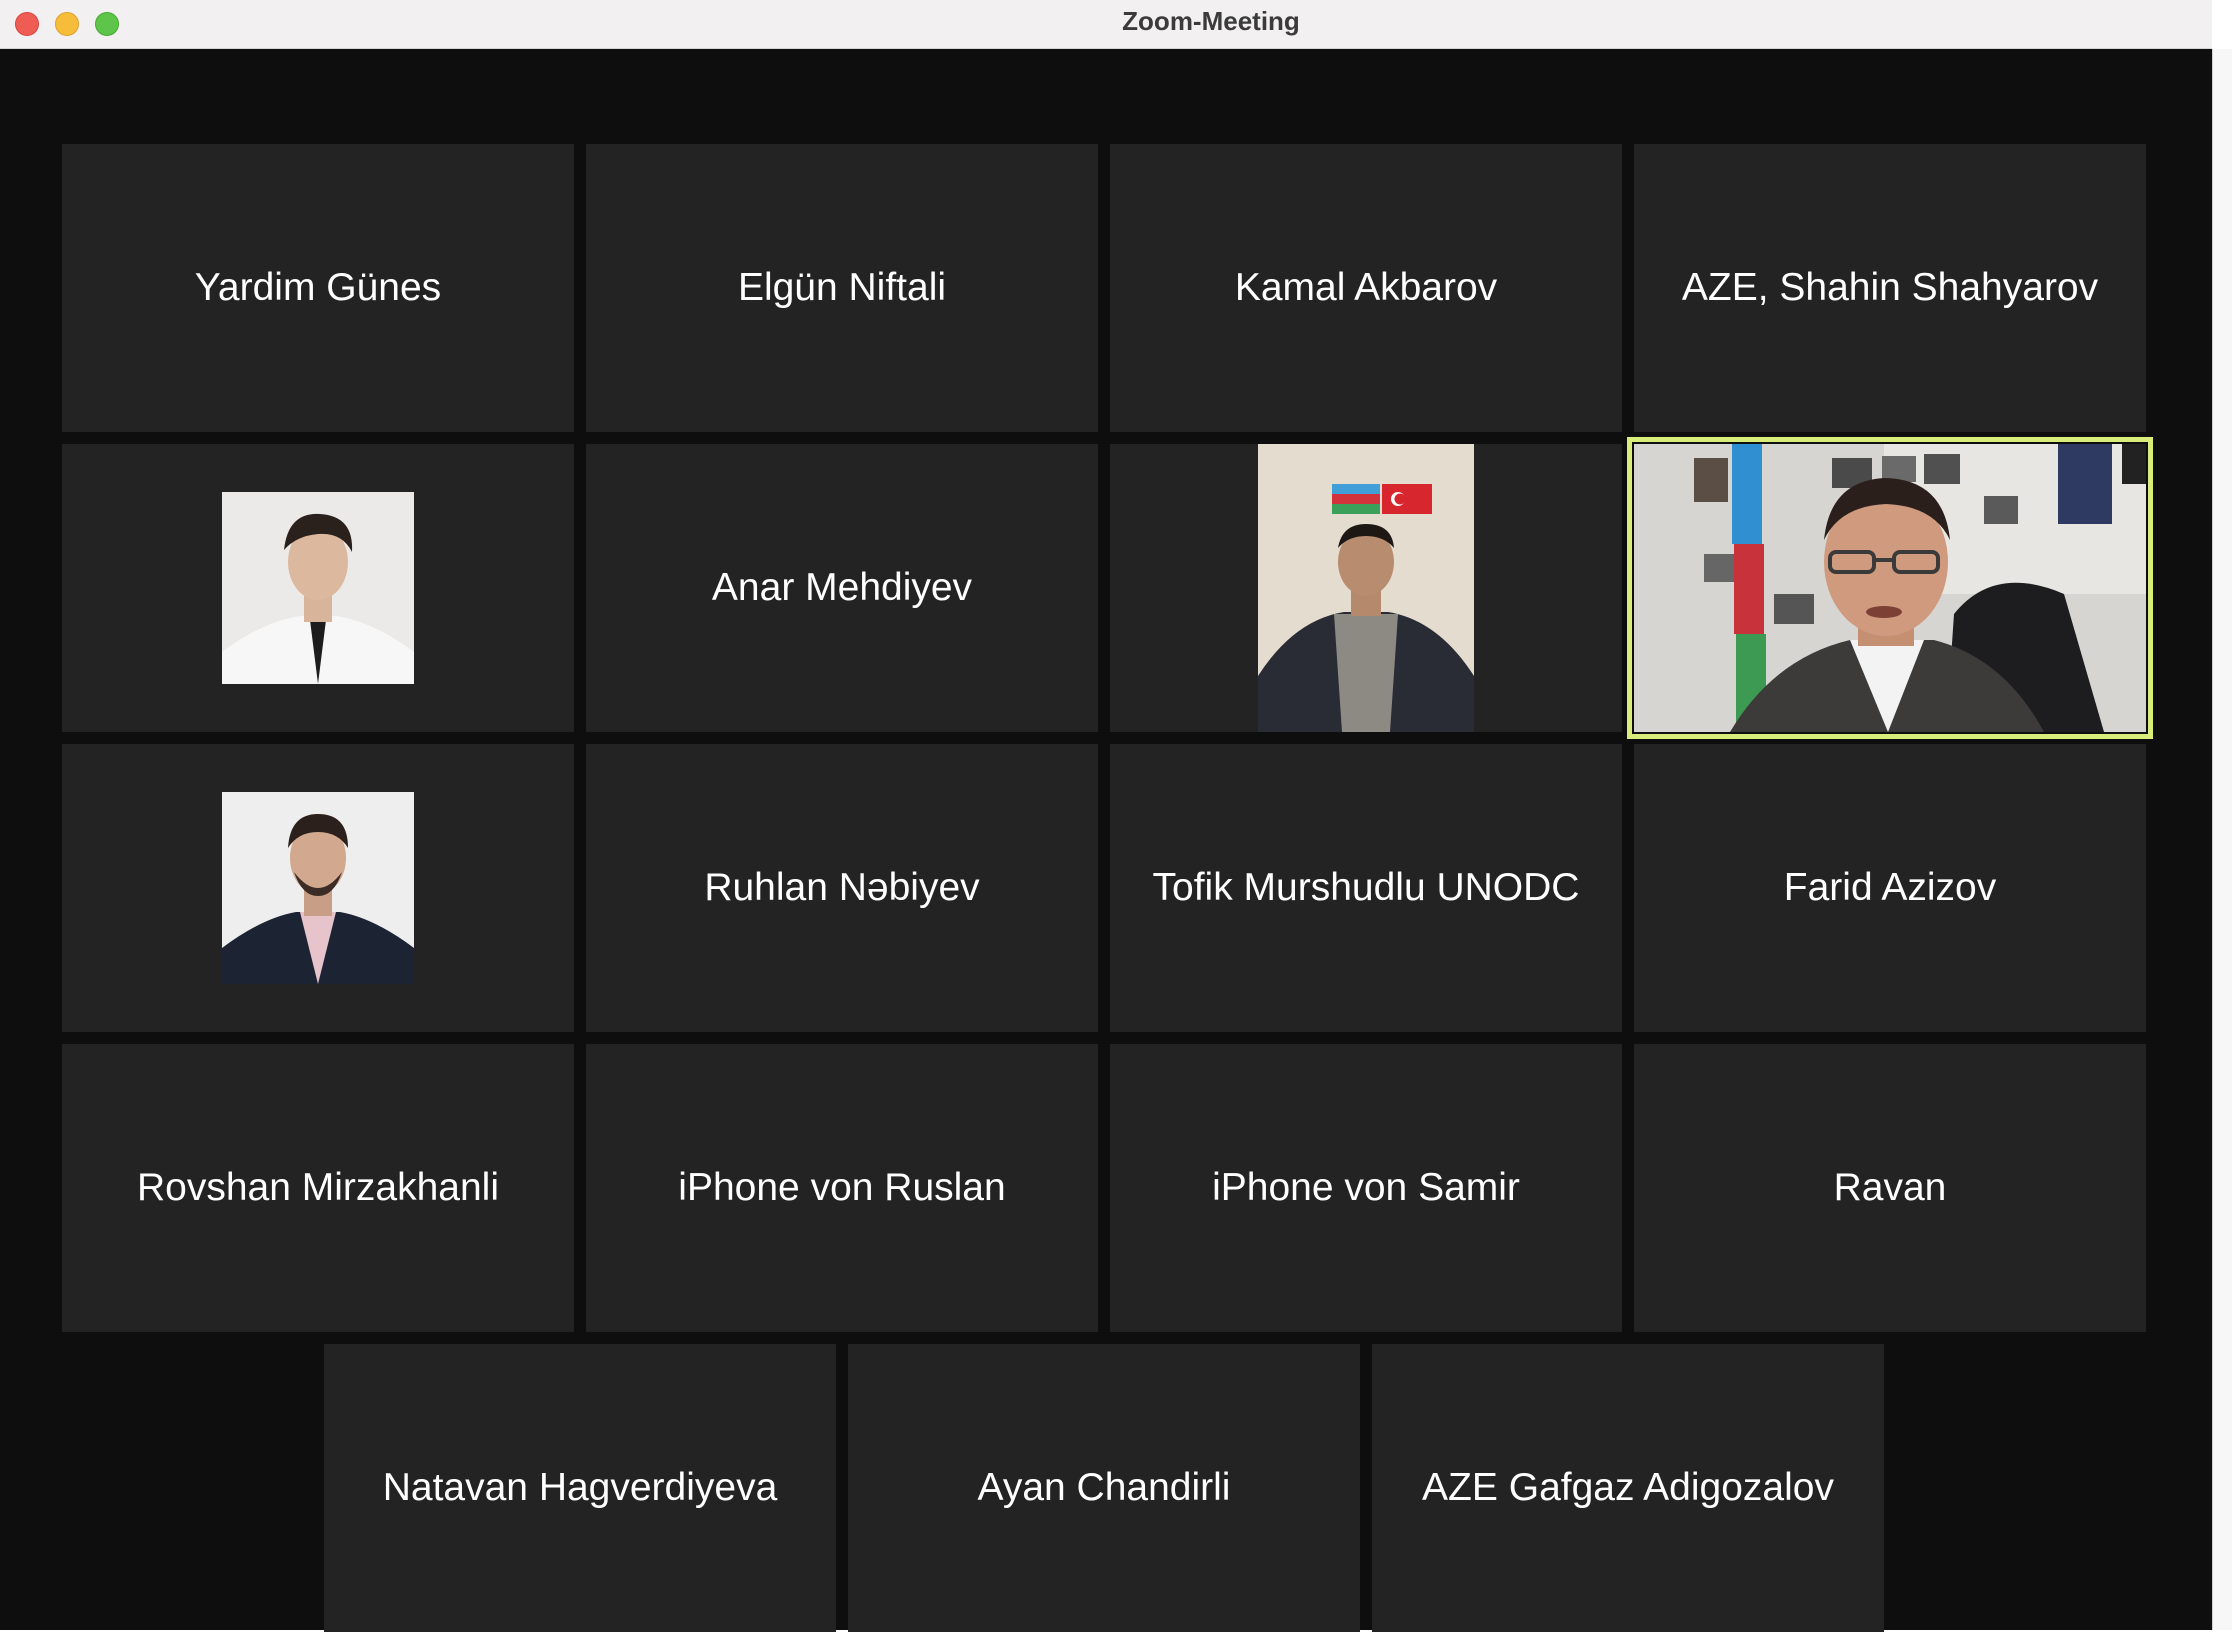 Image resolution: width=2232 pixels, height=1632 pixels. I want to click on participant-name: Ruhlan Nəbiyev, so click(842, 887).